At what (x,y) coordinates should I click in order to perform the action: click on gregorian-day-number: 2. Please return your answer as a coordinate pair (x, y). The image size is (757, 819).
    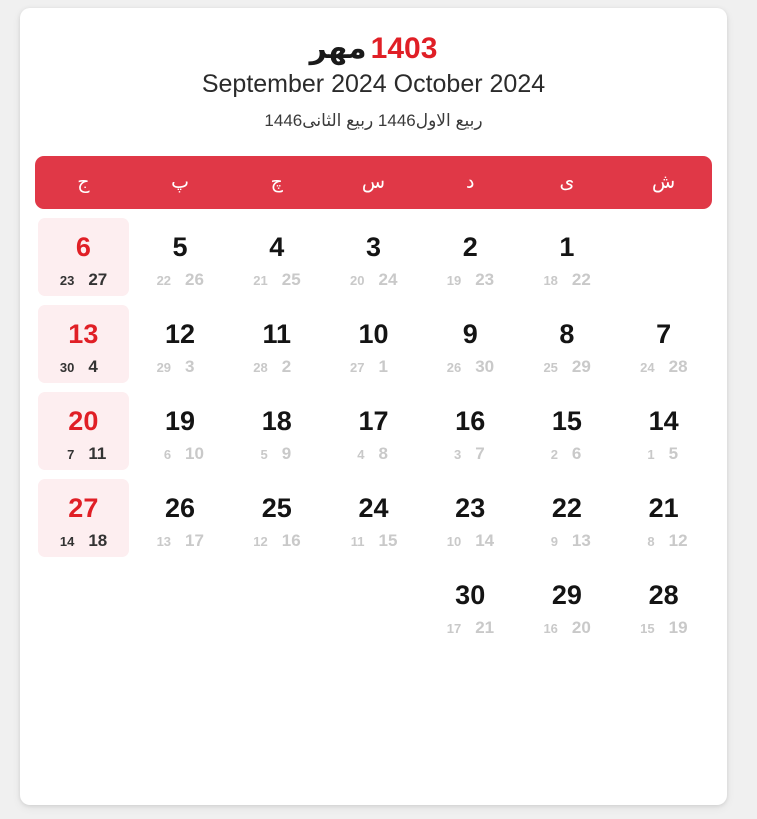
    Looking at the image, I should click on (286, 366).